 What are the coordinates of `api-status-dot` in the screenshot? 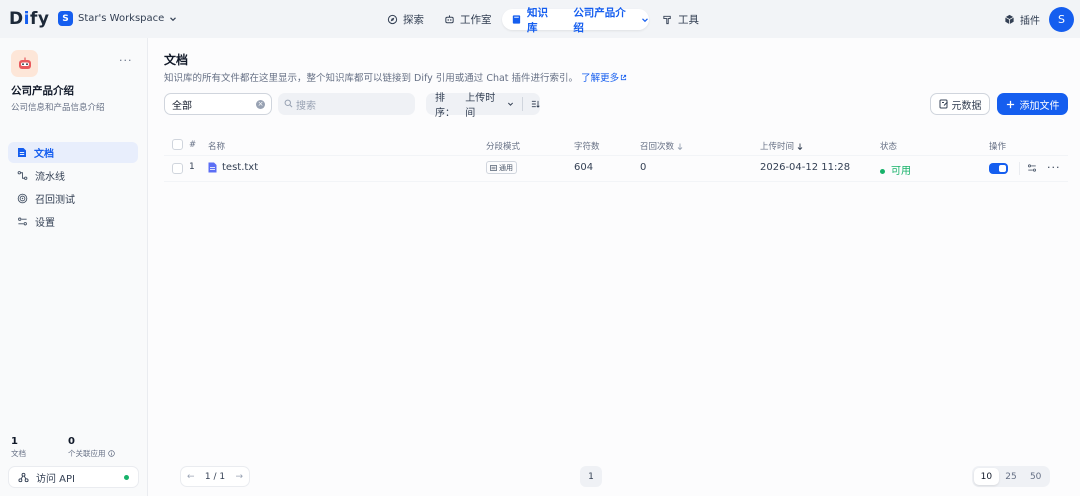 It's located at (126, 477).